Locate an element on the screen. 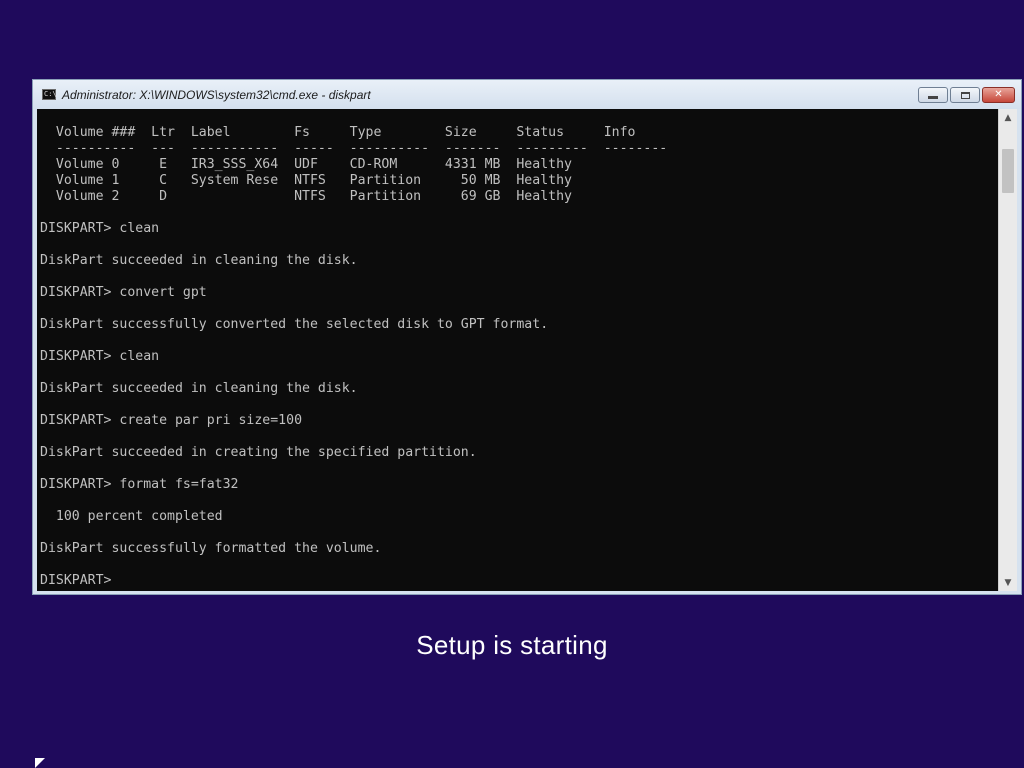 This screenshot has height=768, width=1024. window-controls: ✕ is located at coordinates (966, 95).